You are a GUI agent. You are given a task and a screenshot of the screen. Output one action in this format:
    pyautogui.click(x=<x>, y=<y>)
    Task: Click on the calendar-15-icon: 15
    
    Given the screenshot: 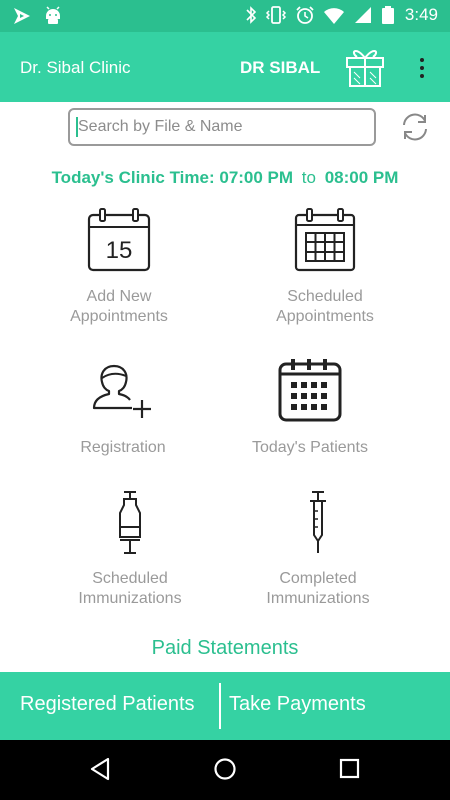 What is the action you would take?
    pyautogui.click(x=119, y=240)
    